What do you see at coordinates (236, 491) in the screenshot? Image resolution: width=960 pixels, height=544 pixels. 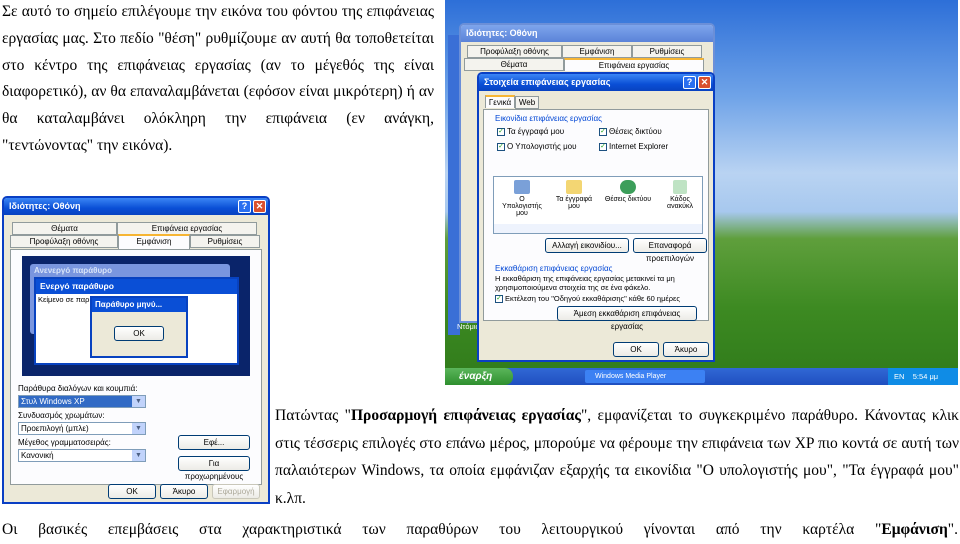 I see `apply-button: Εφαρμογή` at bounding box center [236, 491].